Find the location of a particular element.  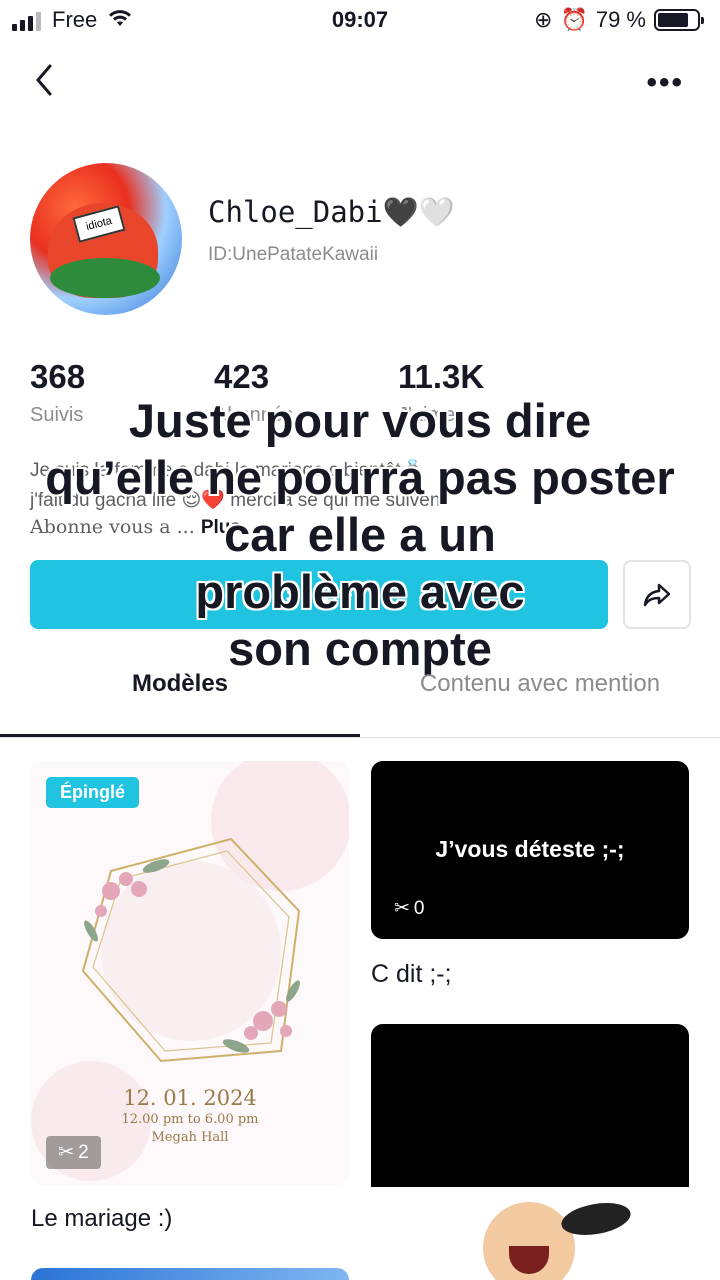

back-button is located at coordinates (48, 80).